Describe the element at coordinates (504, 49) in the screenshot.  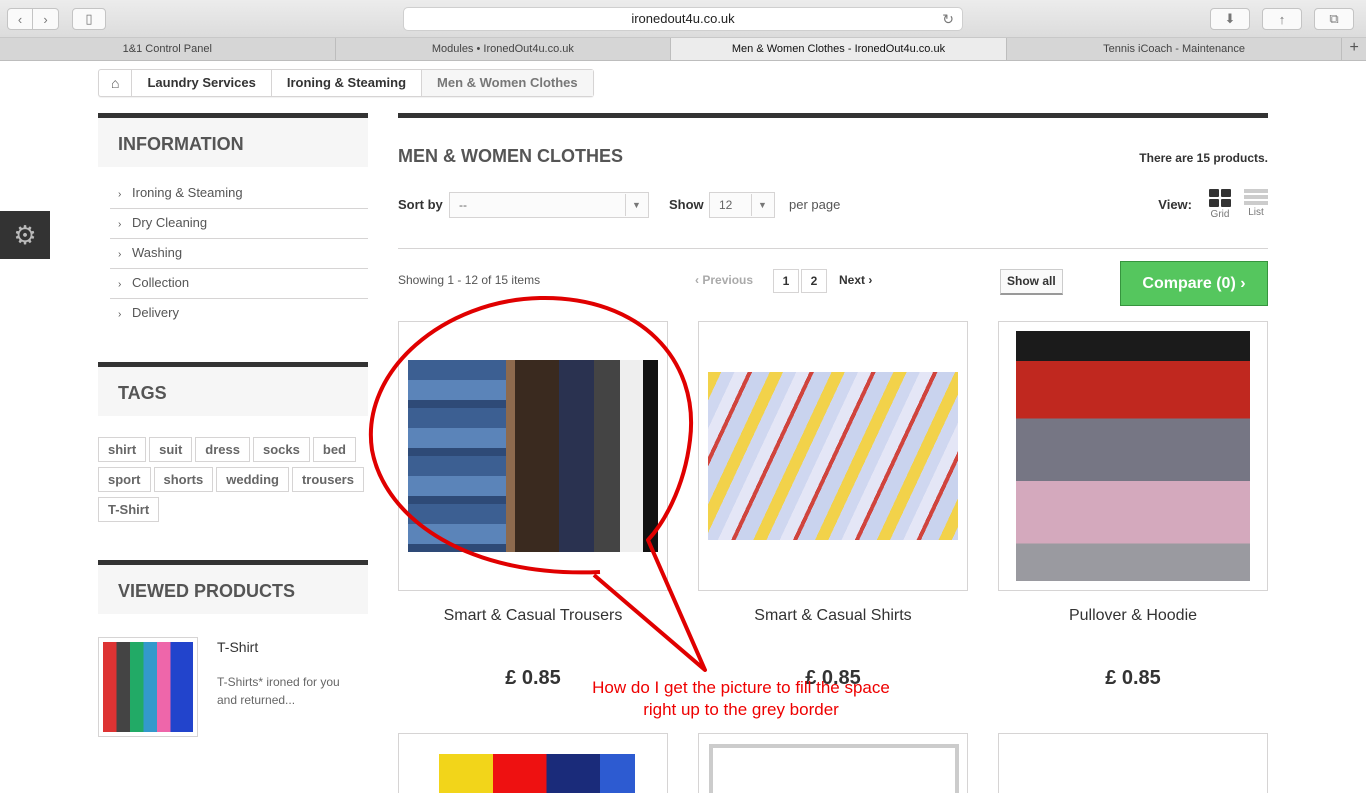
I see `tab-modules: Modules • IronedOut4u.co.uk` at that location.